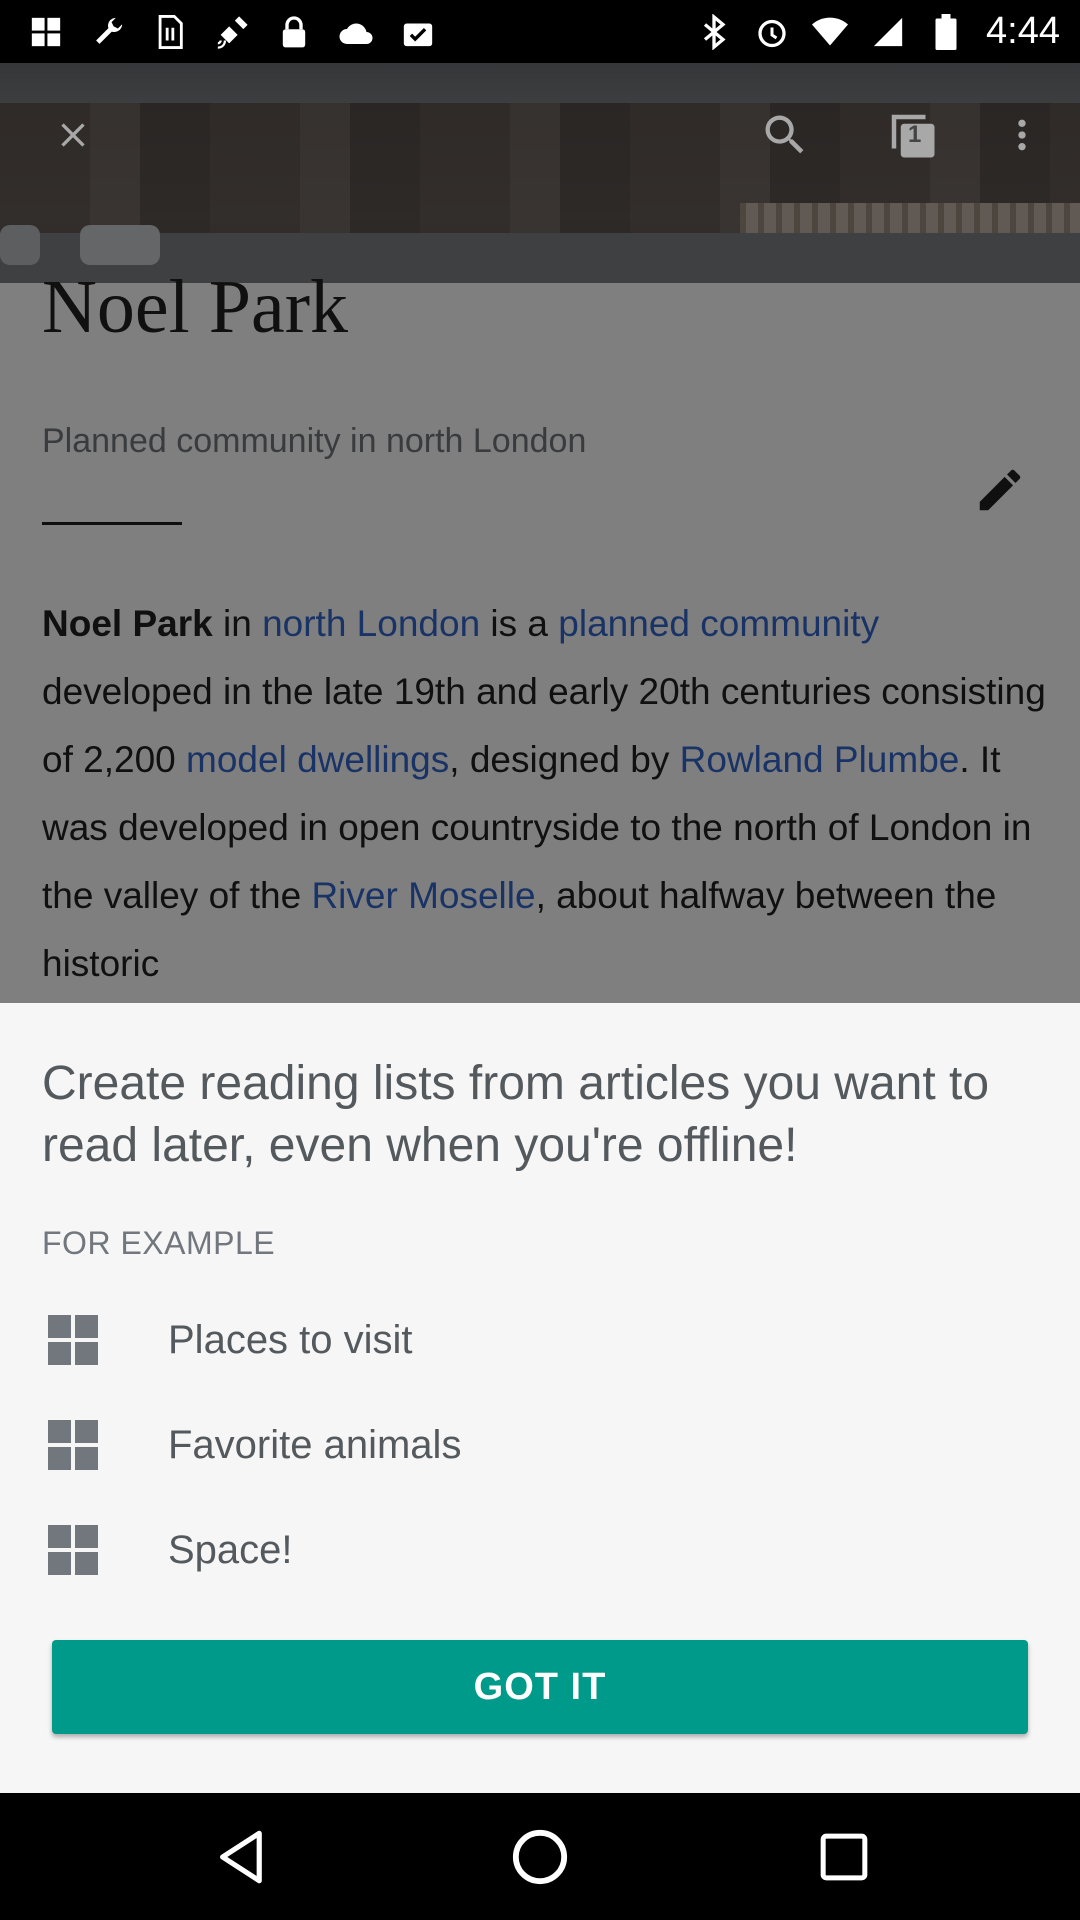 This screenshot has width=1080, height=1920. Describe the element at coordinates (498, 1445) in the screenshot. I see `example-item-animals: Favorite animals` at that location.